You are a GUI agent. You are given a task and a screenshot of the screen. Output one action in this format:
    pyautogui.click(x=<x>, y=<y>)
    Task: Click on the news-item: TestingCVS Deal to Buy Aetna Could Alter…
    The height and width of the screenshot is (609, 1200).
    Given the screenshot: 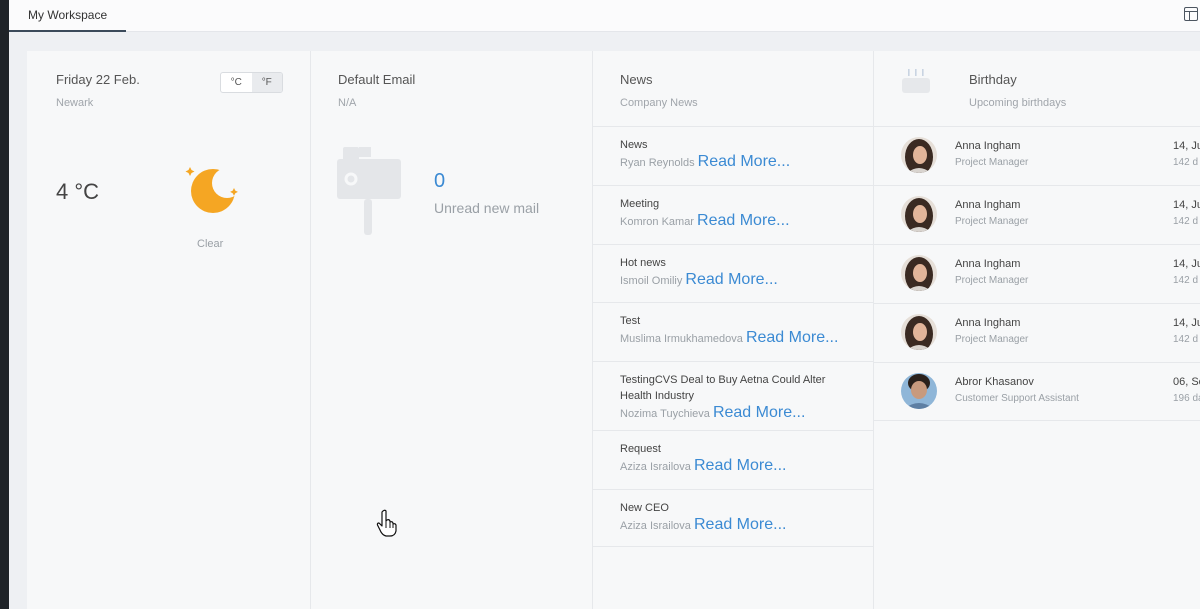 What is the action you would take?
    pyautogui.click(x=733, y=395)
    